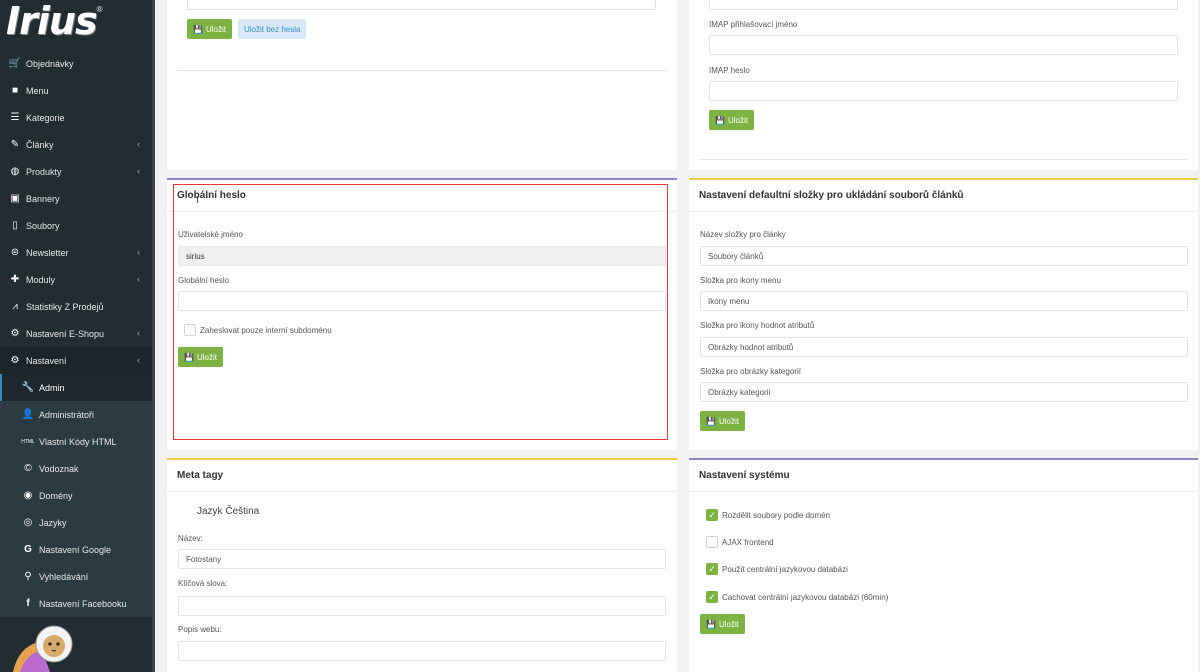 This screenshot has width=1200, height=672. What do you see at coordinates (76, 279) in the screenshot?
I see `sidebar-item-moduly: ✚ Moduly ‹` at bounding box center [76, 279].